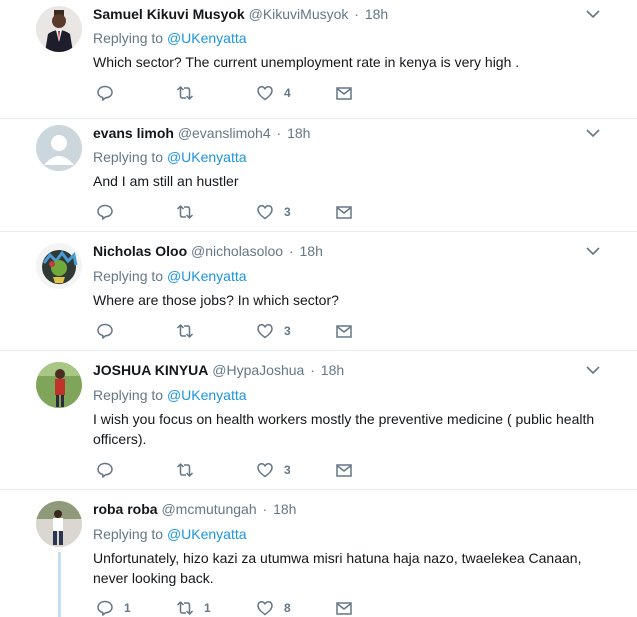 This screenshot has width=637, height=617. I want to click on like-count: 4, so click(287, 93).